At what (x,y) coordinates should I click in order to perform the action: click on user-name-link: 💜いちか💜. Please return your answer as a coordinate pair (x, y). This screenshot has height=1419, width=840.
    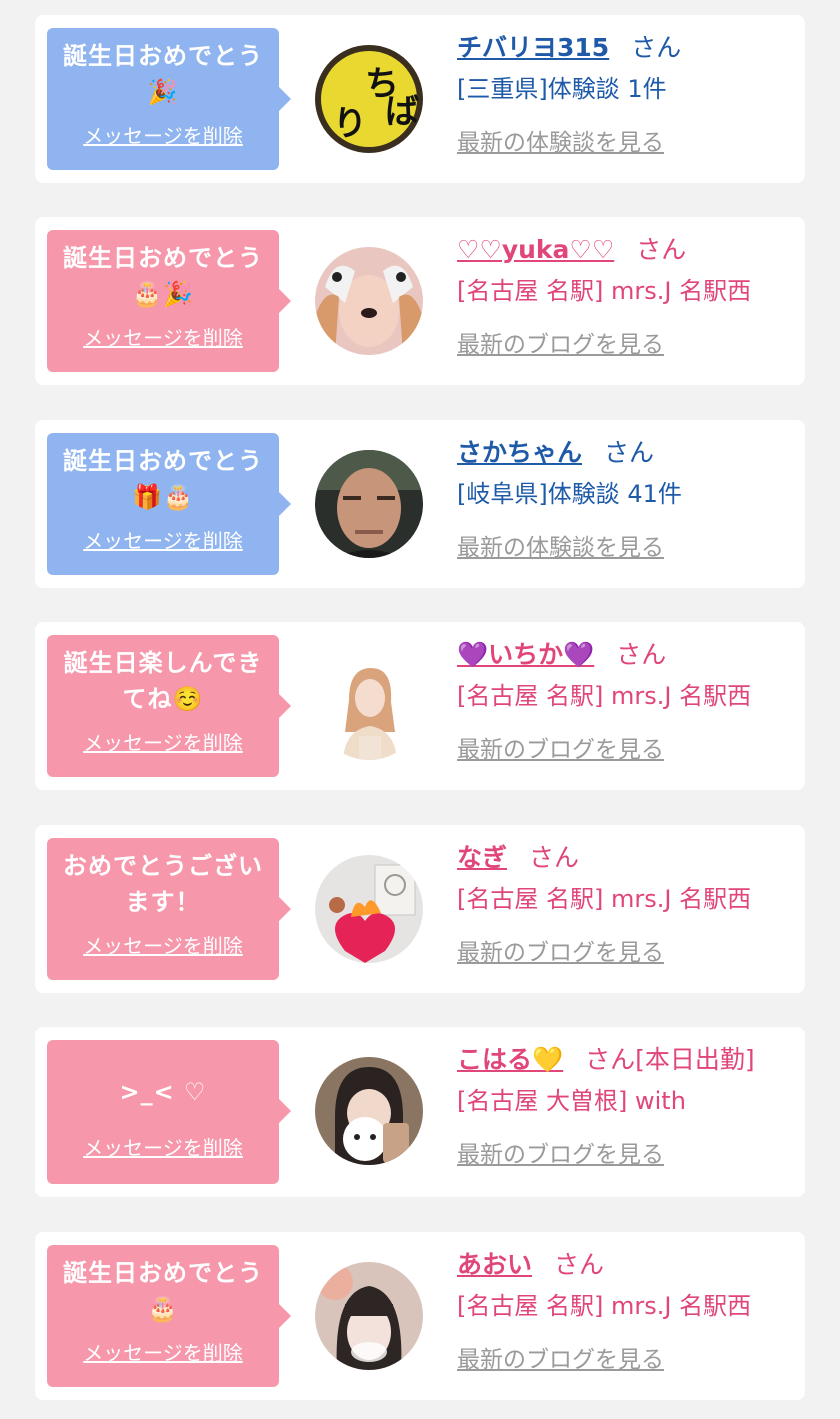
    Looking at the image, I should click on (525, 654).